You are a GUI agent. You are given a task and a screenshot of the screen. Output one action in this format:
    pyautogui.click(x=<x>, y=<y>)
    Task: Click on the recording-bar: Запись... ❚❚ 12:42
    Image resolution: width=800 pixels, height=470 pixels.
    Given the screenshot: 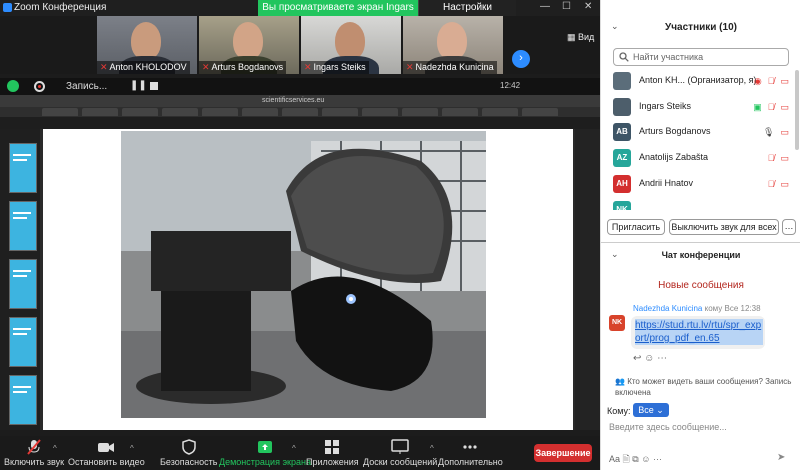 What is the action you would take?
    pyautogui.click(x=300, y=86)
    